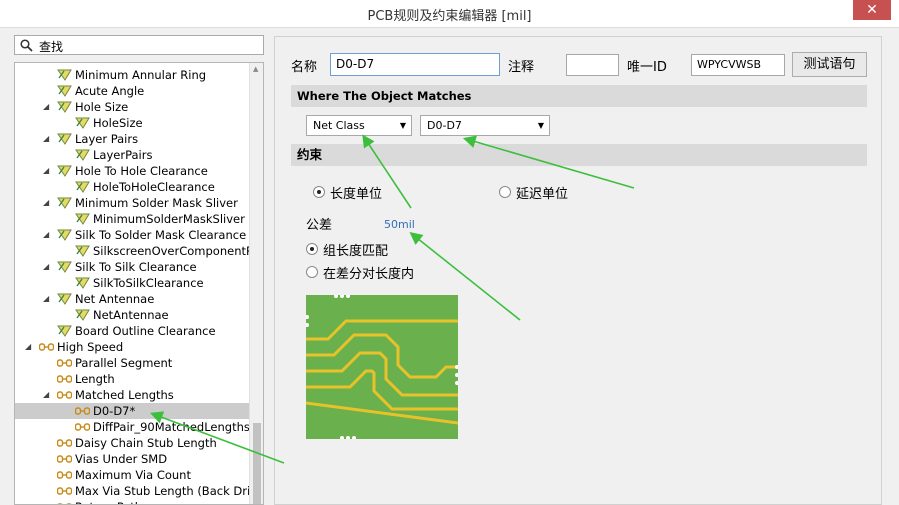 The width and height of the screenshot is (899, 505). I want to click on scope-type-select: Net Class ▼, so click(359, 125).